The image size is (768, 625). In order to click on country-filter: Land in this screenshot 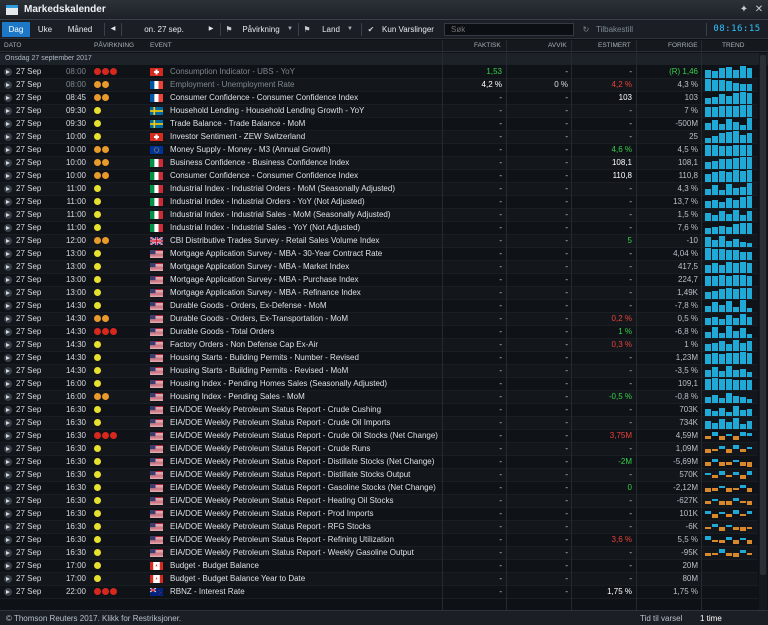, I will do `click(331, 29)`.